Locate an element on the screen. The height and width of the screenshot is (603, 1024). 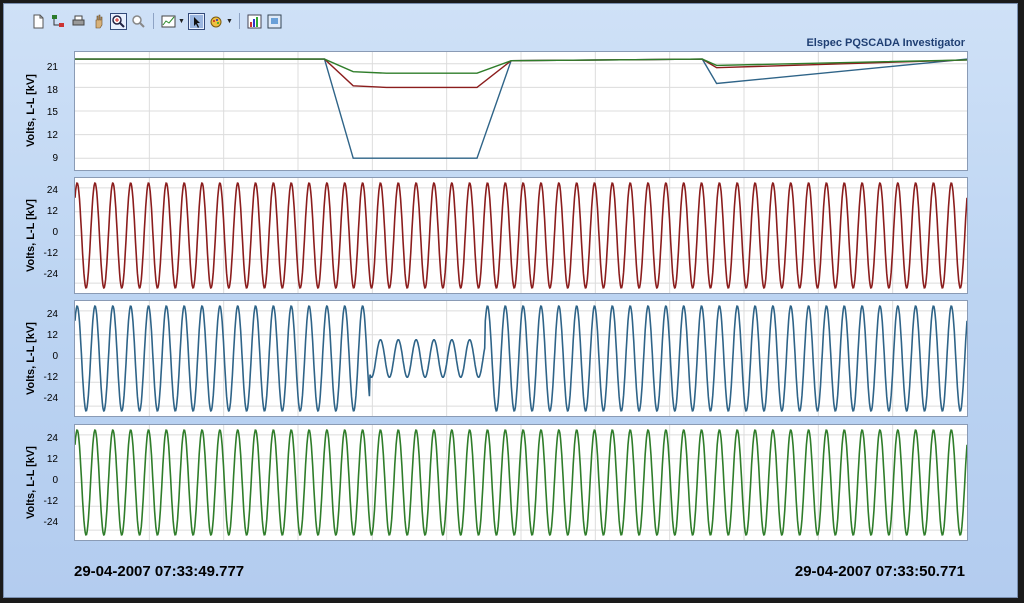
panel-1-tick: 12 is located at coordinates (52, 135).